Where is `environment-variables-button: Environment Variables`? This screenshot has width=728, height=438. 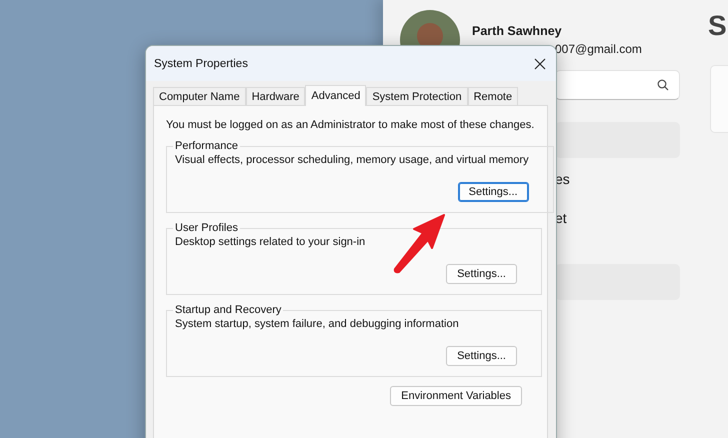 environment-variables-button: Environment Variables is located at coordinates (456, 396).